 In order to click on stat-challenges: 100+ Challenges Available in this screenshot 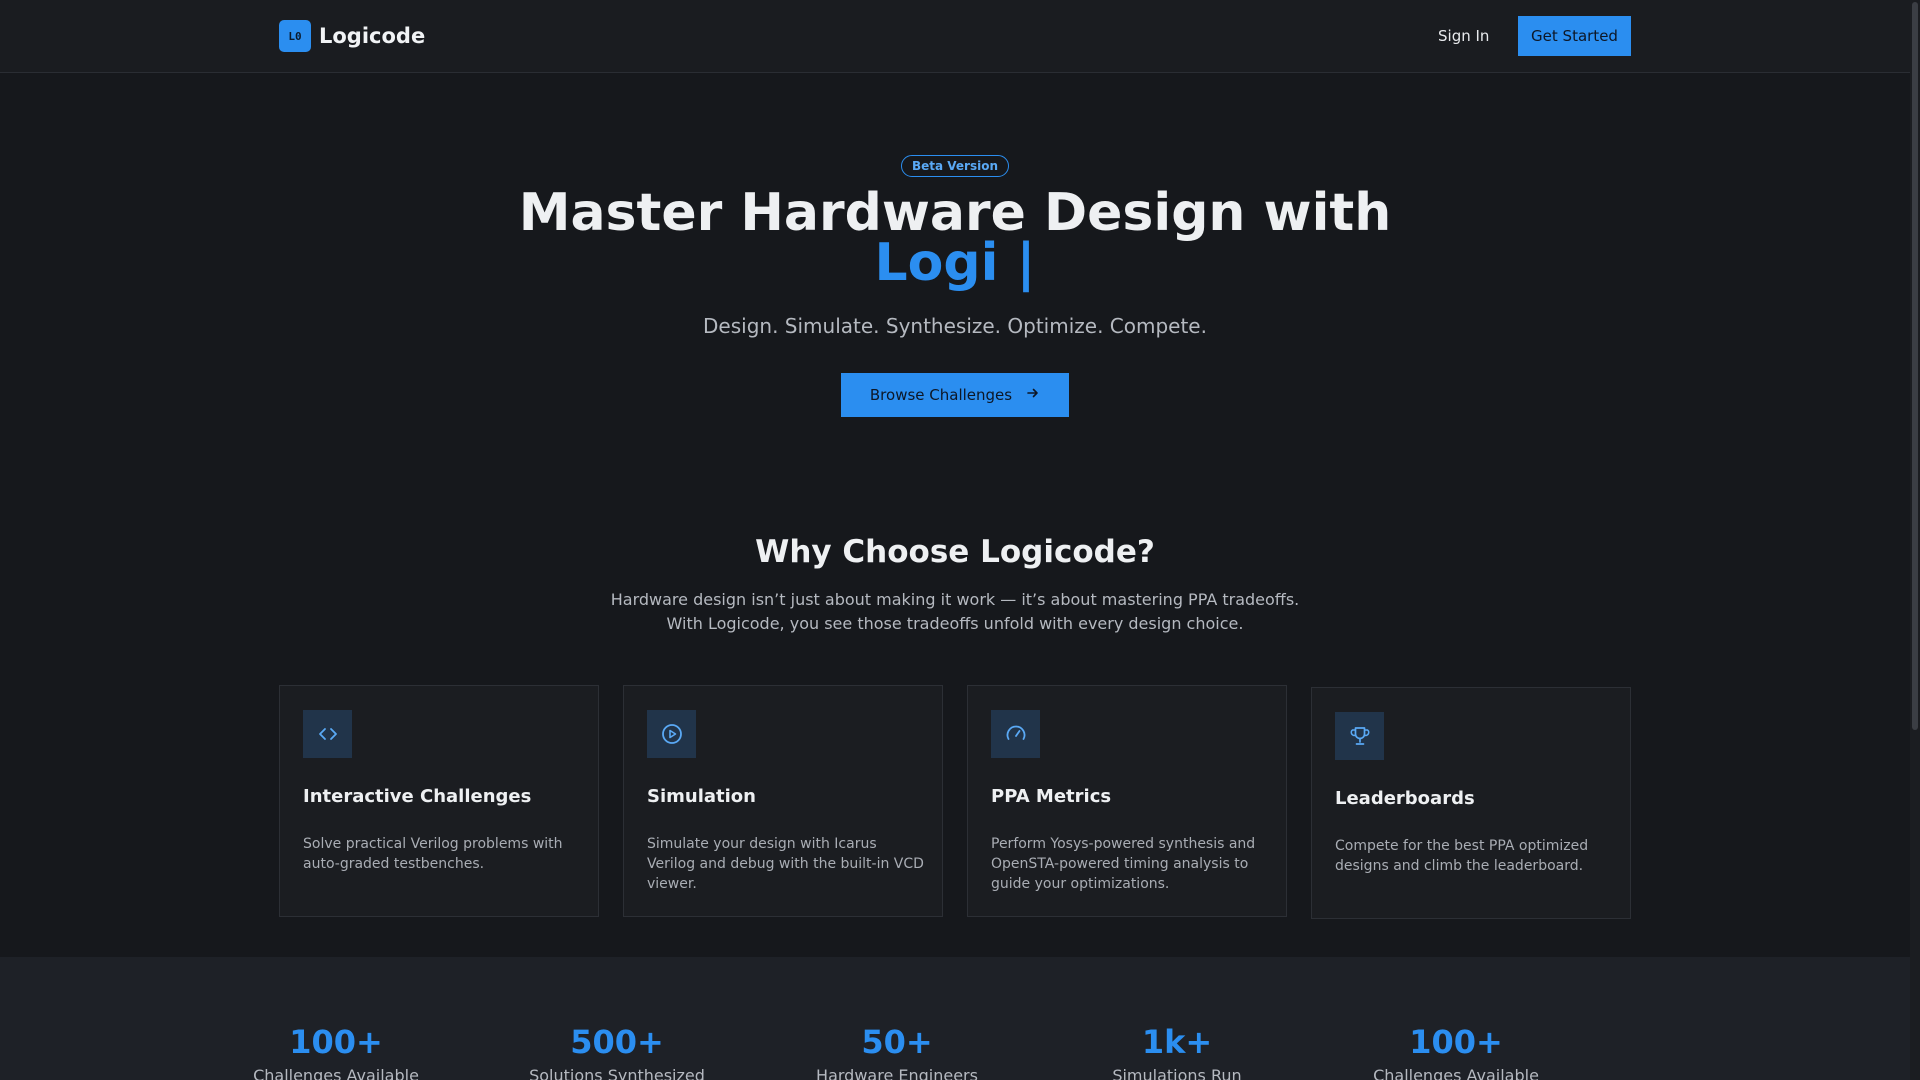, I will do `click(336, 1051)`.